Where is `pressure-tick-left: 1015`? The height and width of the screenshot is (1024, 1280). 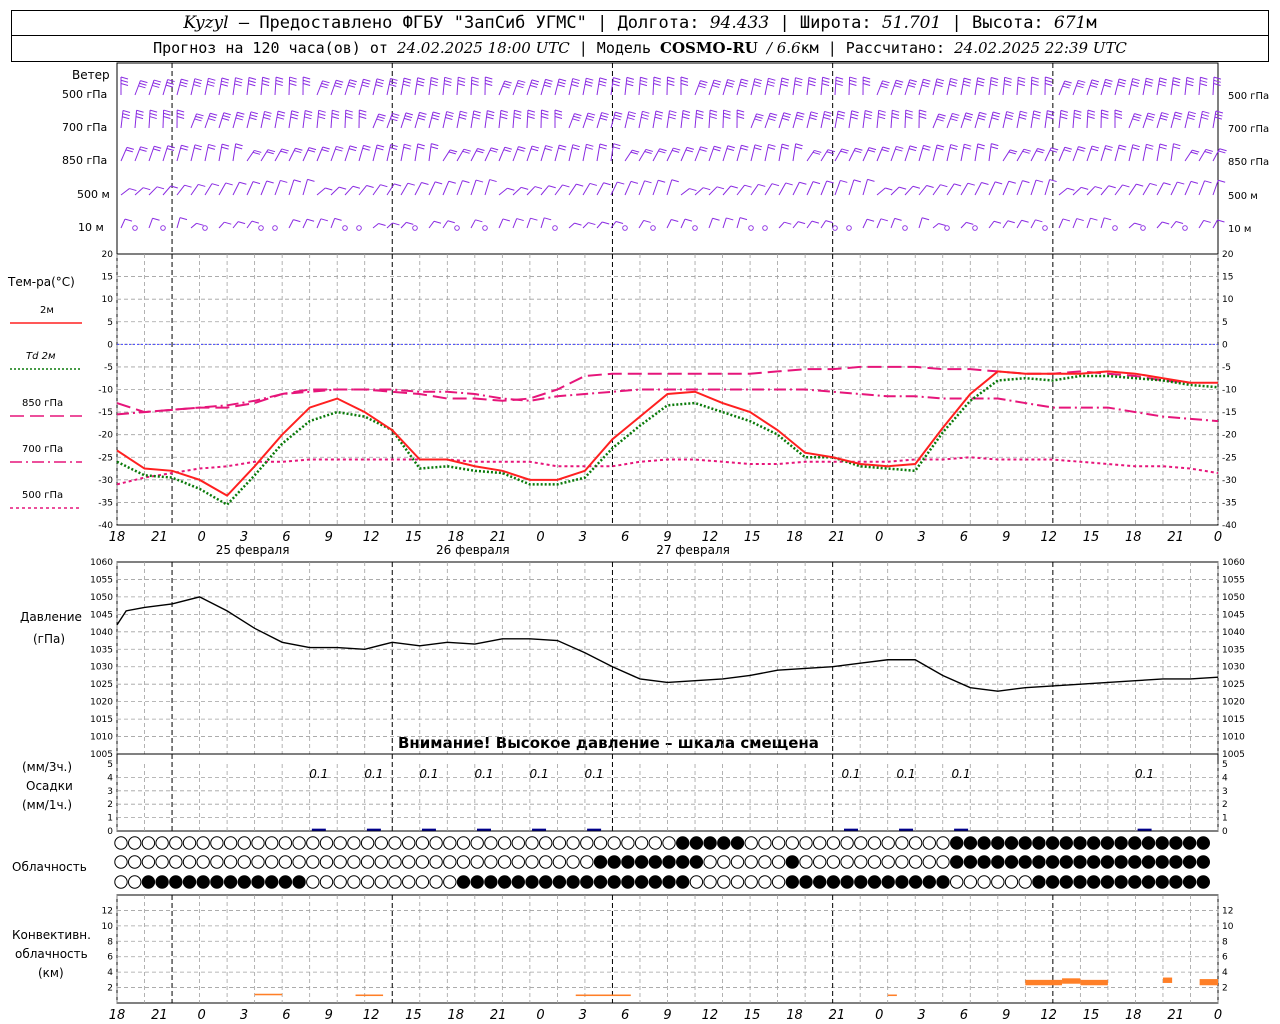 pressure-tick-left: 1015 is located at coordinates (101, 720).